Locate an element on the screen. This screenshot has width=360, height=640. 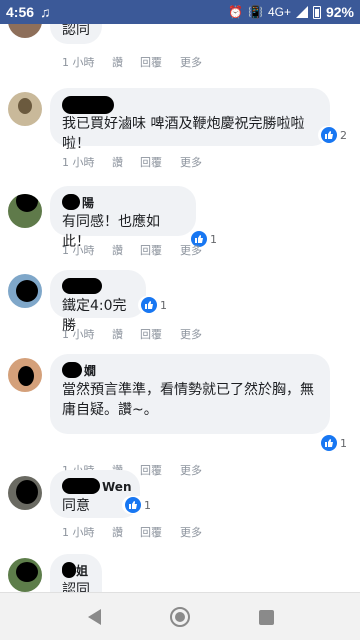
music-note-icon: ♫ is located at coordinates (45, 12).